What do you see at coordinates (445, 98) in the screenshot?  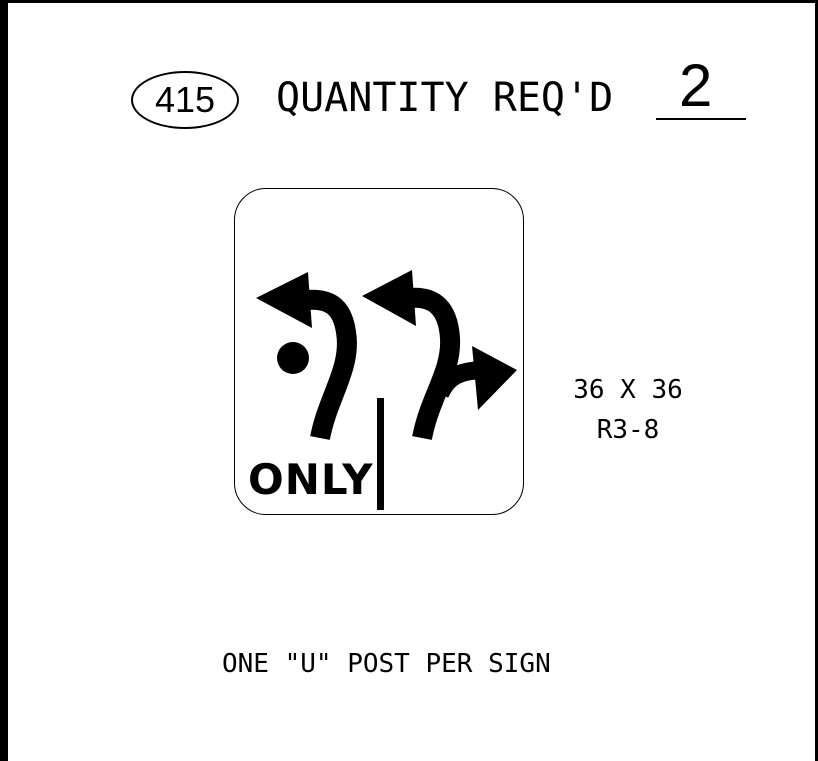 I see `quantity-label: QUANTITY REQ'D` at bounding box center [445, 98].